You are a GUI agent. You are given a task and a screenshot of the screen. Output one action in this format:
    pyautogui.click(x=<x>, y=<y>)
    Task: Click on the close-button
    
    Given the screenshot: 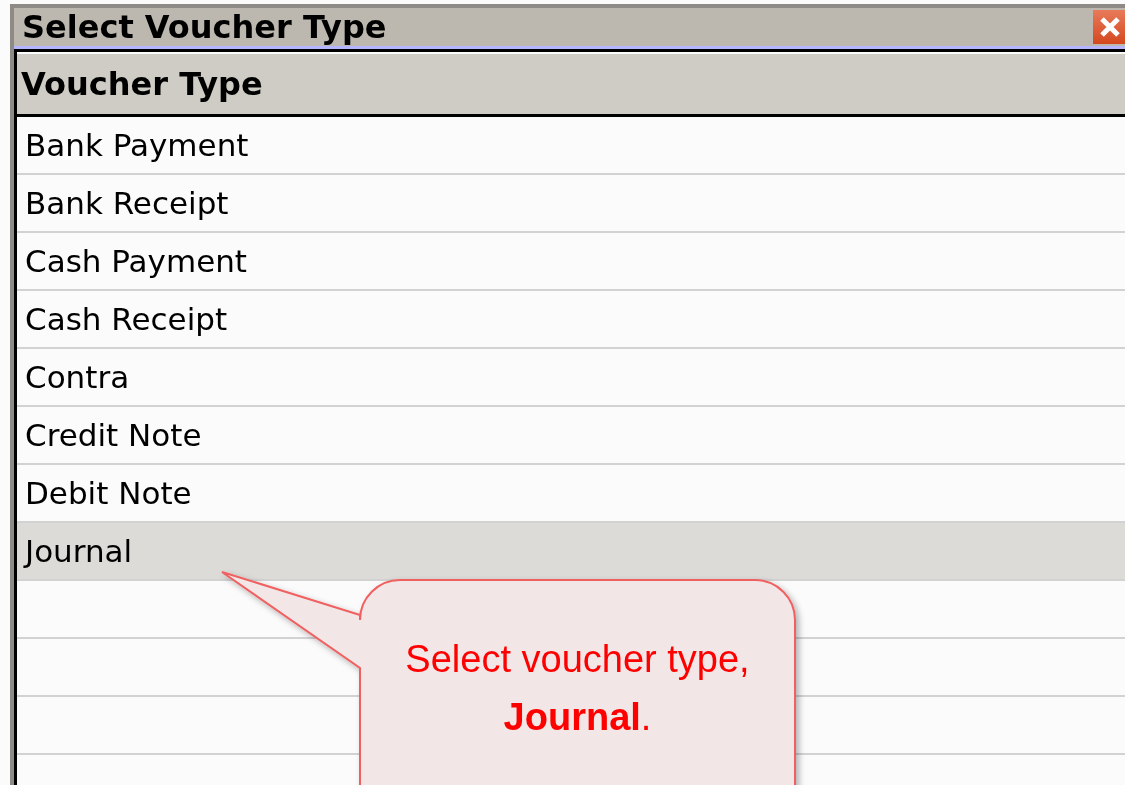 What is the action you would take?
    pyautogui.click(x=1109, y=27)
    